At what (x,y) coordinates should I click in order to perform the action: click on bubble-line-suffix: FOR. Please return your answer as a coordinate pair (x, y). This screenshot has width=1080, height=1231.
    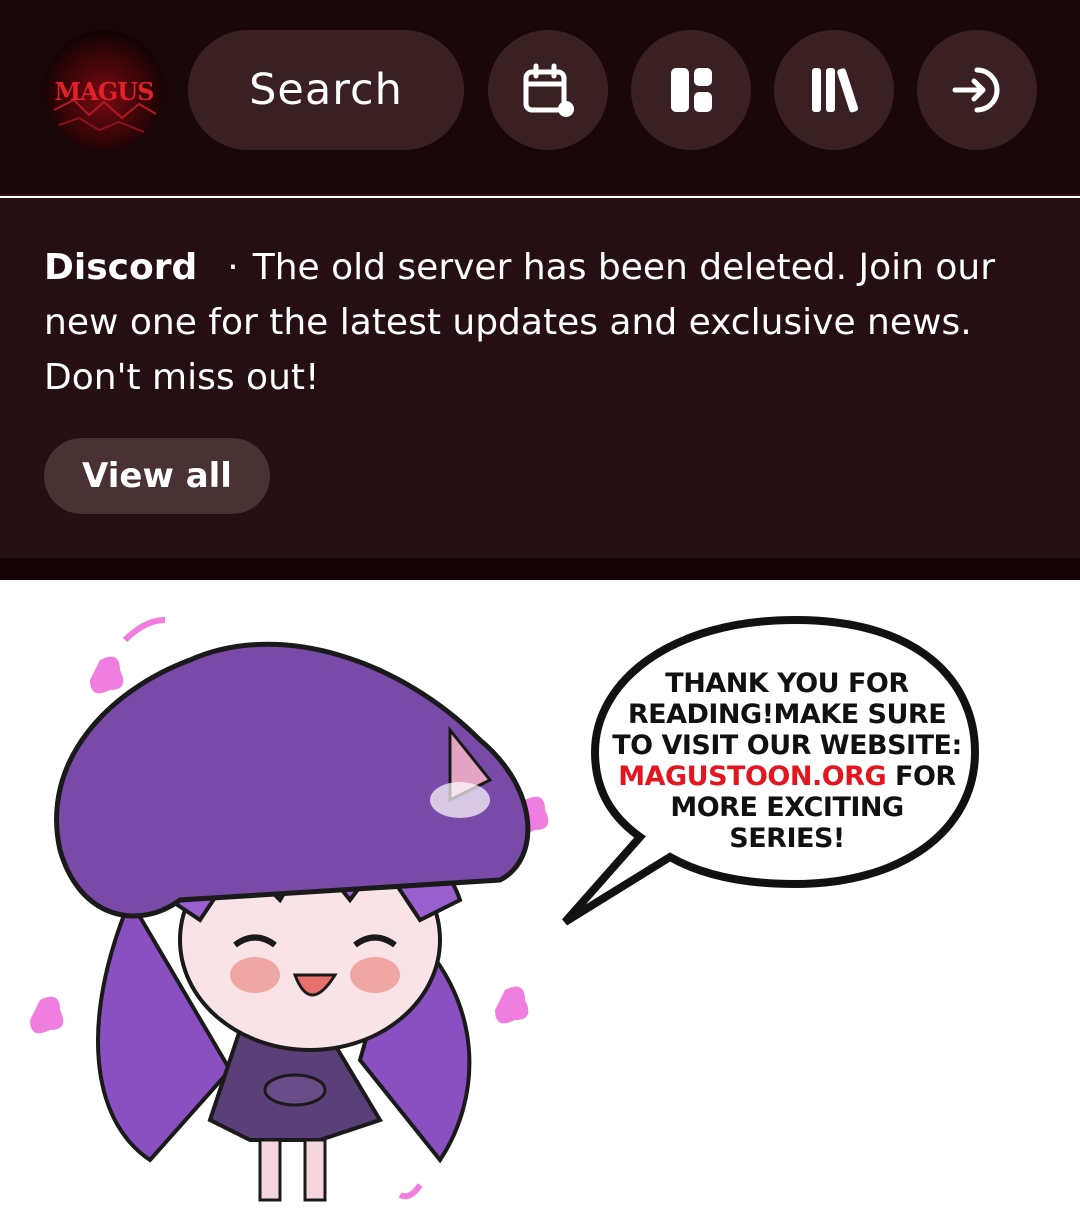
    Looking at the image, I should click on (921, 776).